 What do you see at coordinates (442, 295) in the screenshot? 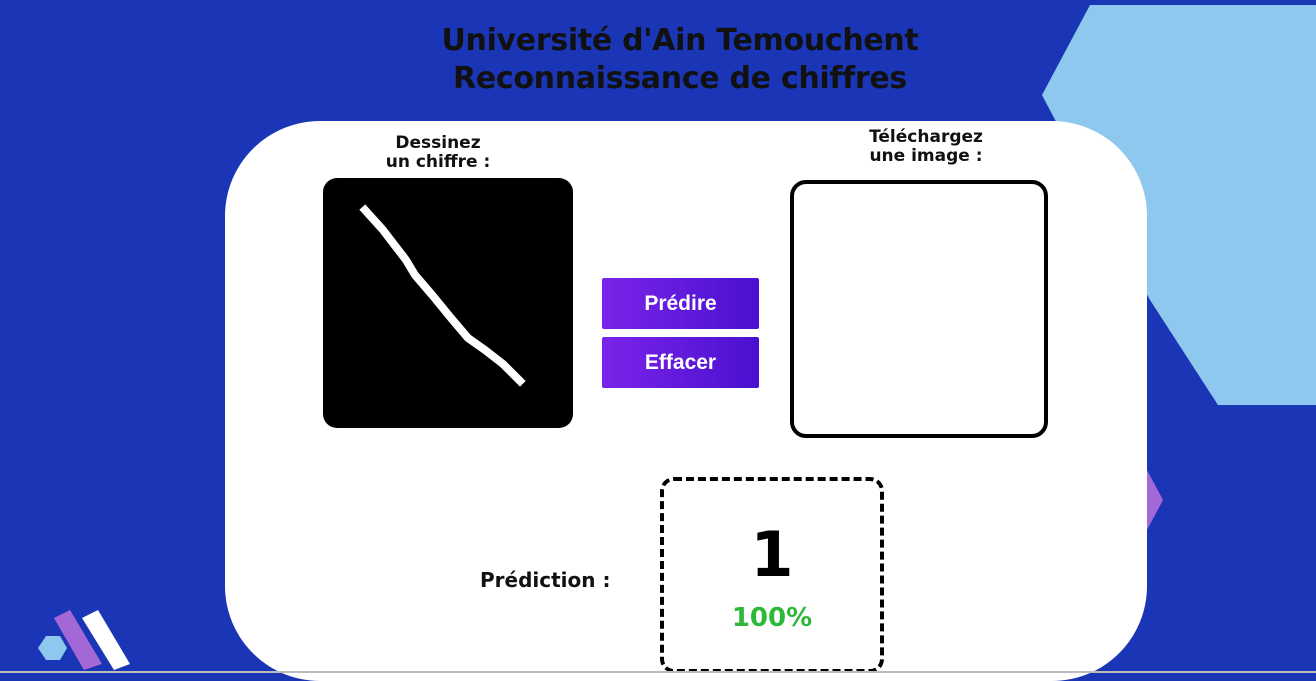
I see `drawn-stroke` at bounding box center [442, 295].